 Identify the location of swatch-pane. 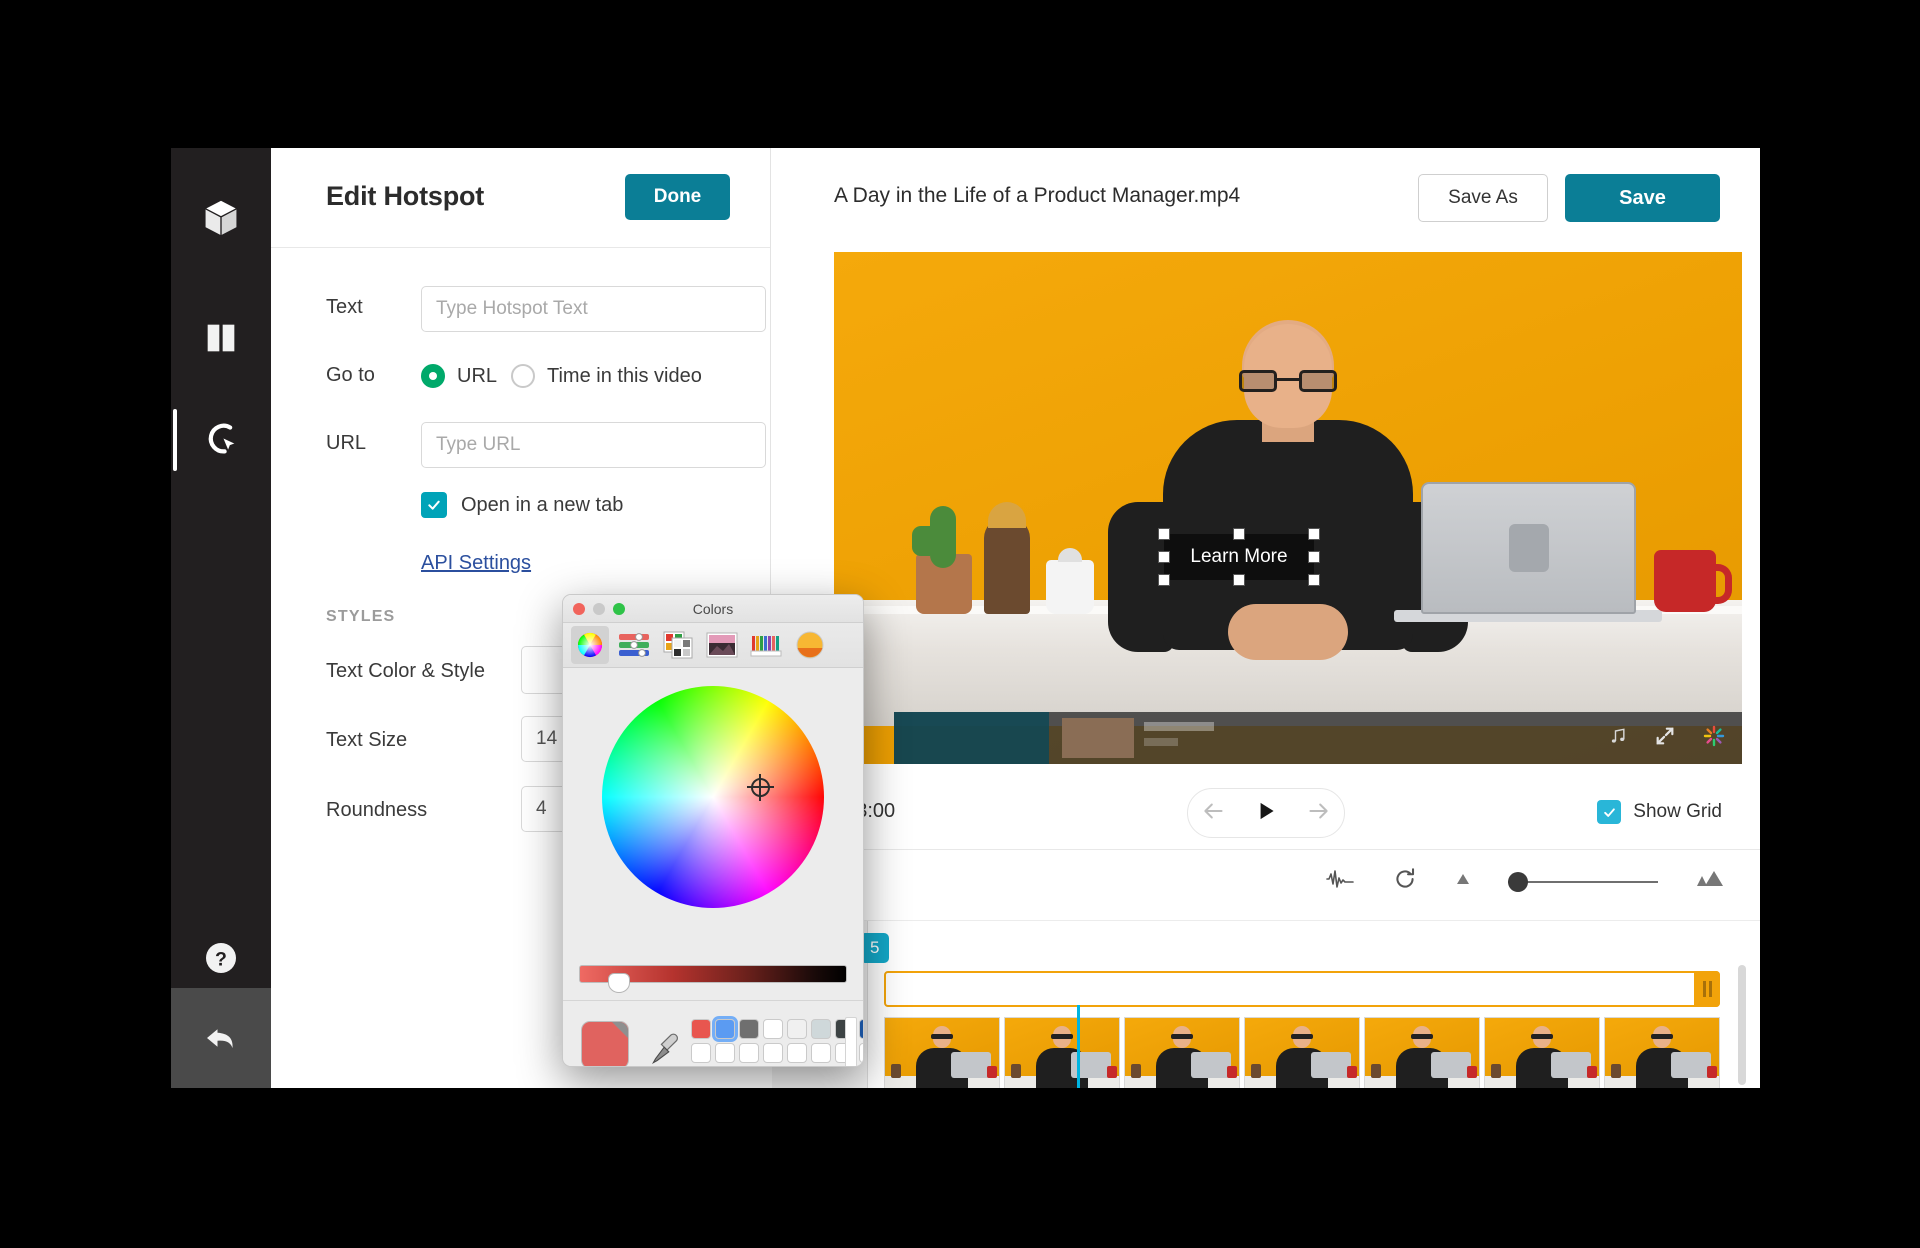
(713, 1033).